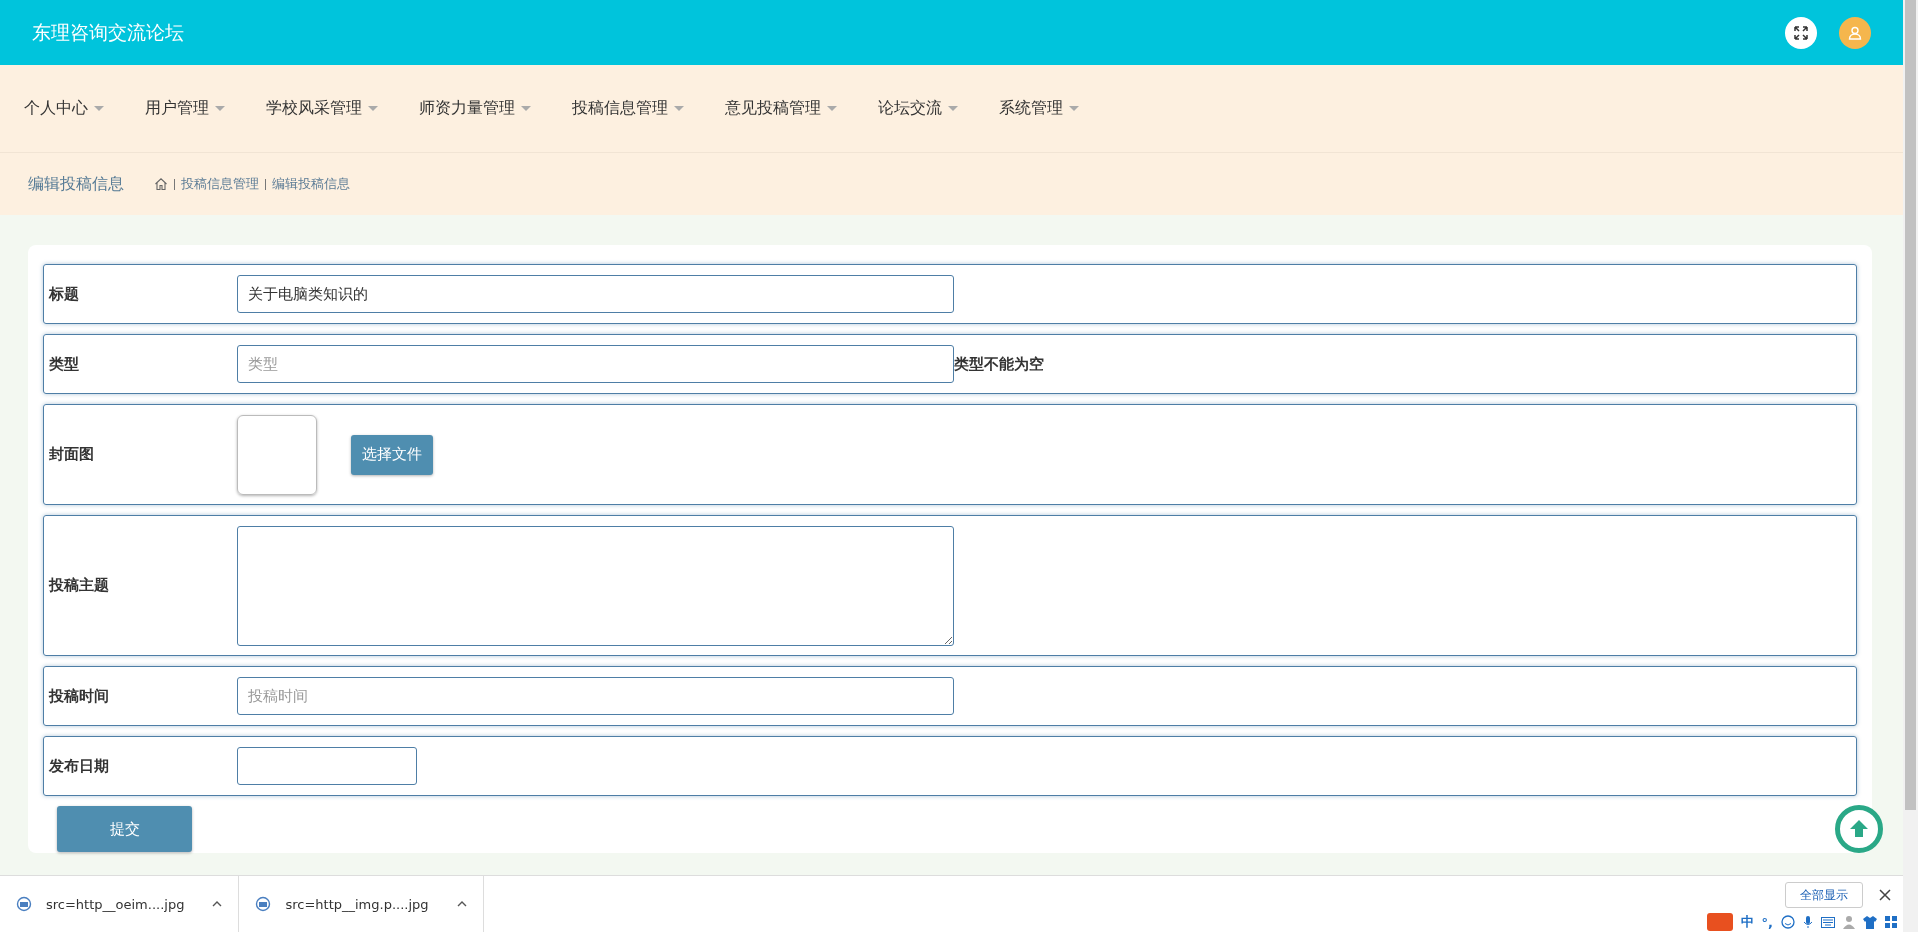 The image size is (1918, 932). I want to click on breadcrumb-link: 编辑投稿信息, so click(311, 184).